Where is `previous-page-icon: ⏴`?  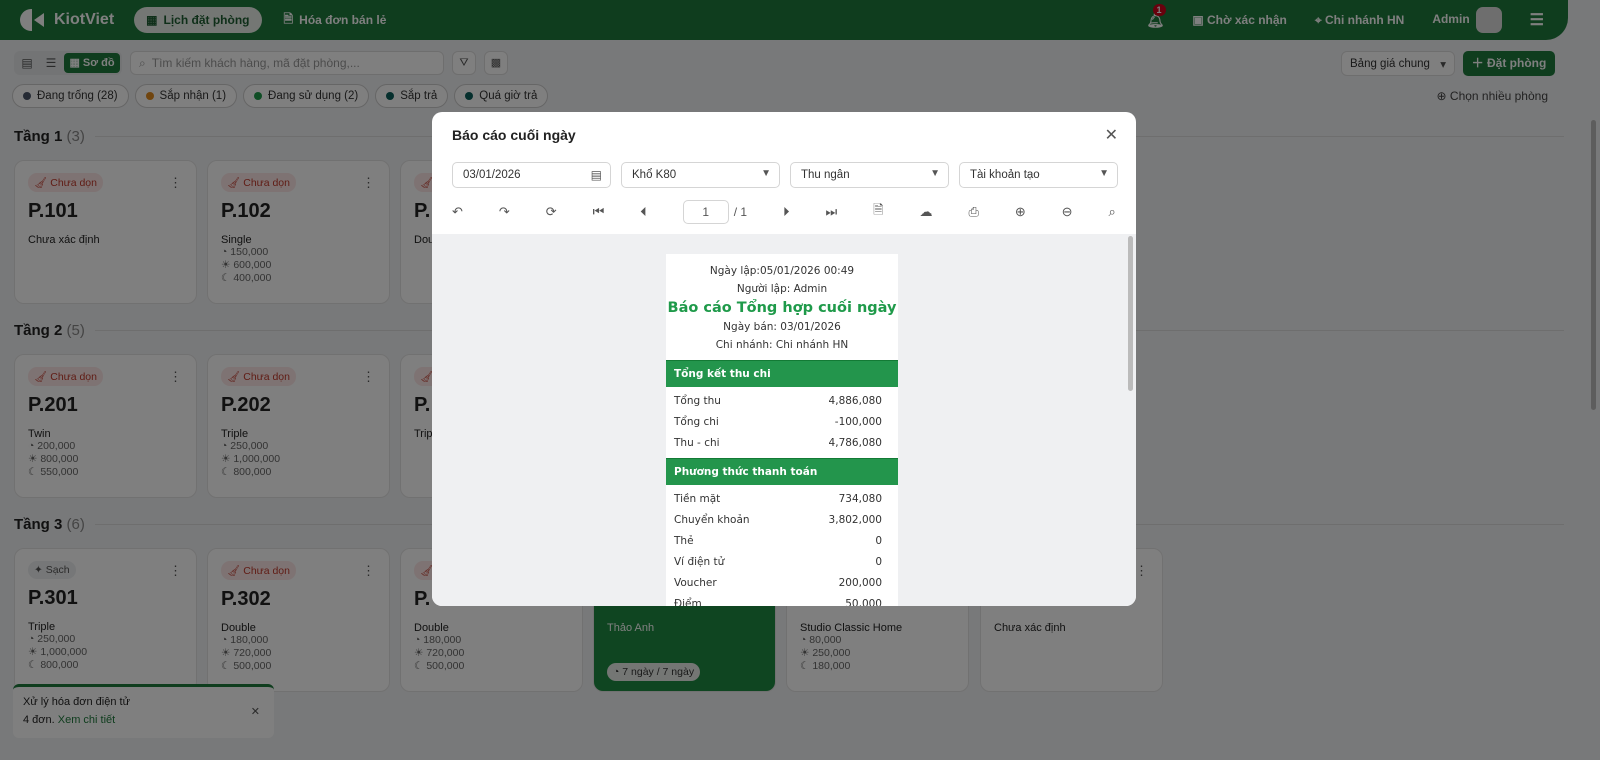
previous-page-icon: ⏴ is located at coordinates (643, 212).